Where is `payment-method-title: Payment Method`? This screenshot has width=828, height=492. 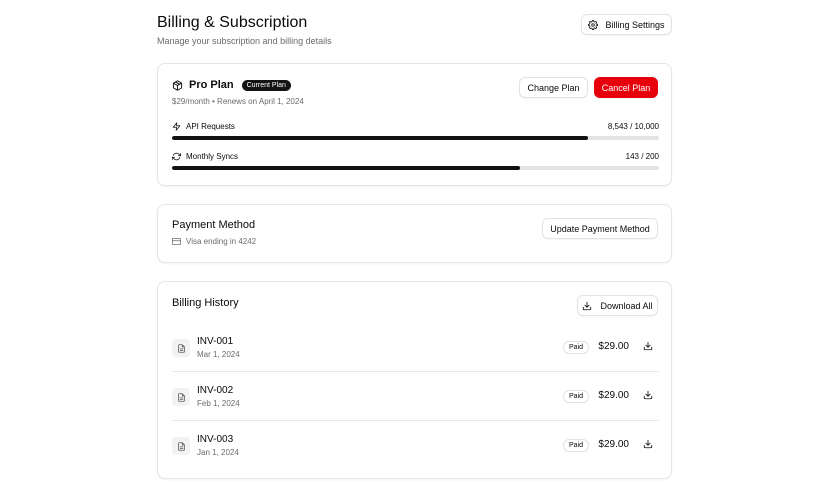
payment-method-title: Payment Method is located at coordinates (214, 225).